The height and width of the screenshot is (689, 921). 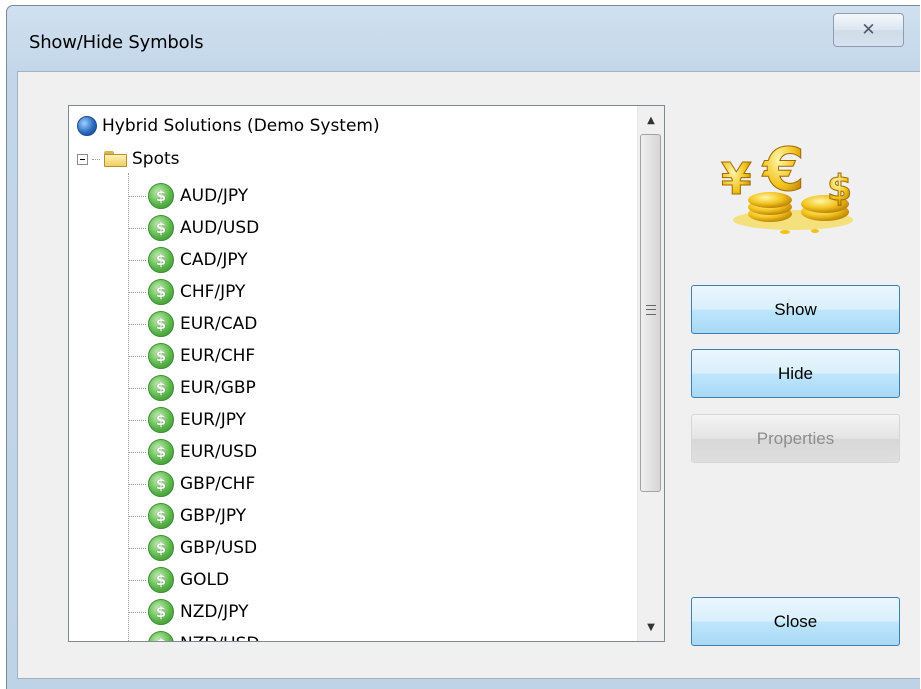 What do you see at coordinates (795, 373) in the screenshot?
I see `hide-button: Hide` at bounding box center [795, 373].